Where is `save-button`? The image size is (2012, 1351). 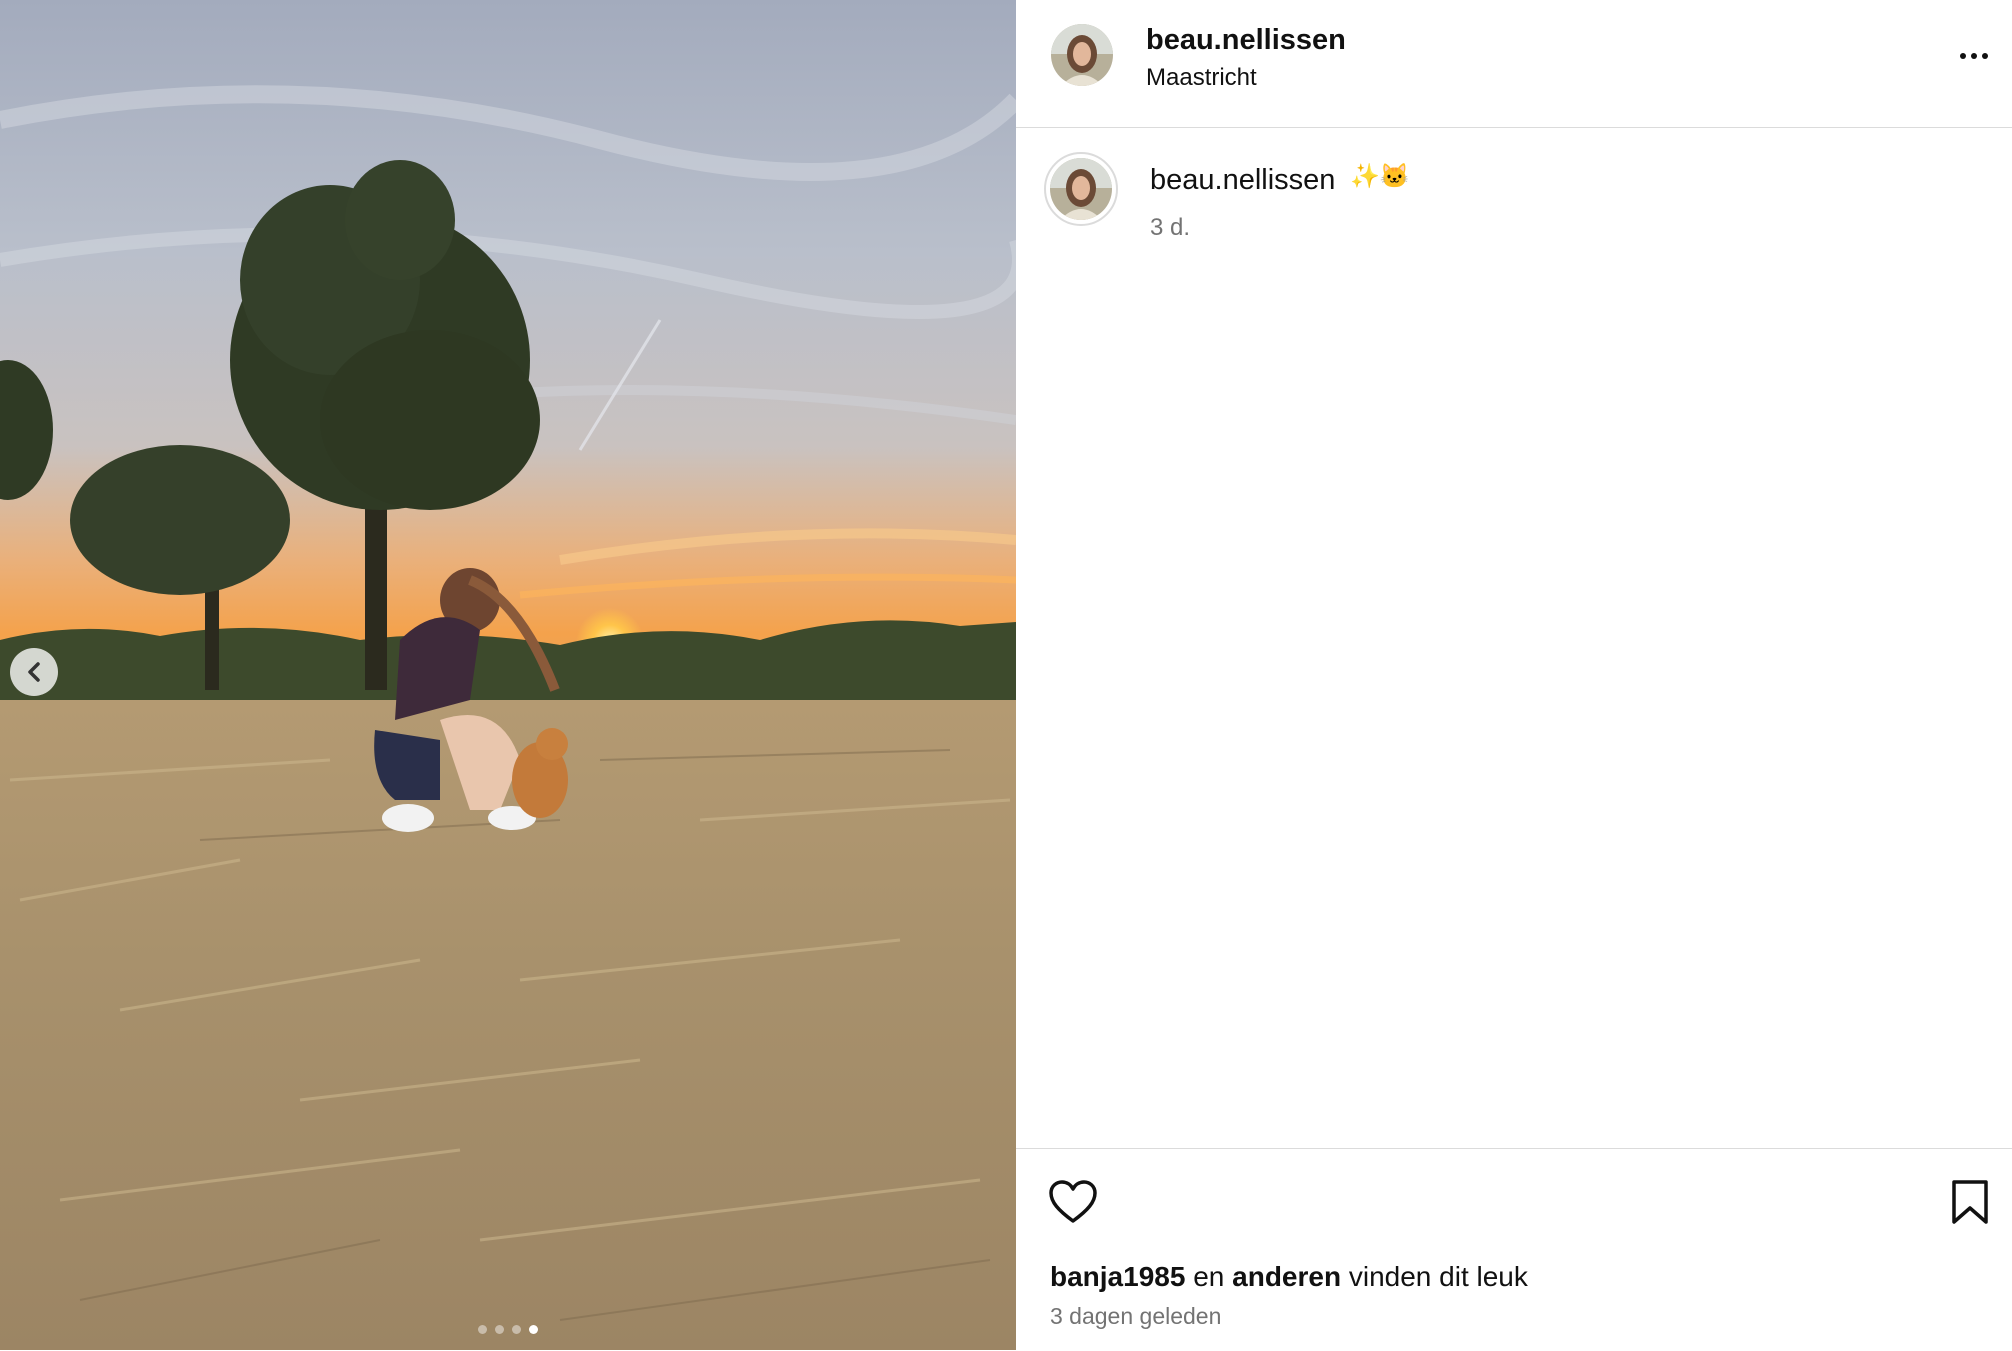
save-button is located at coordinates (1970, 1202).